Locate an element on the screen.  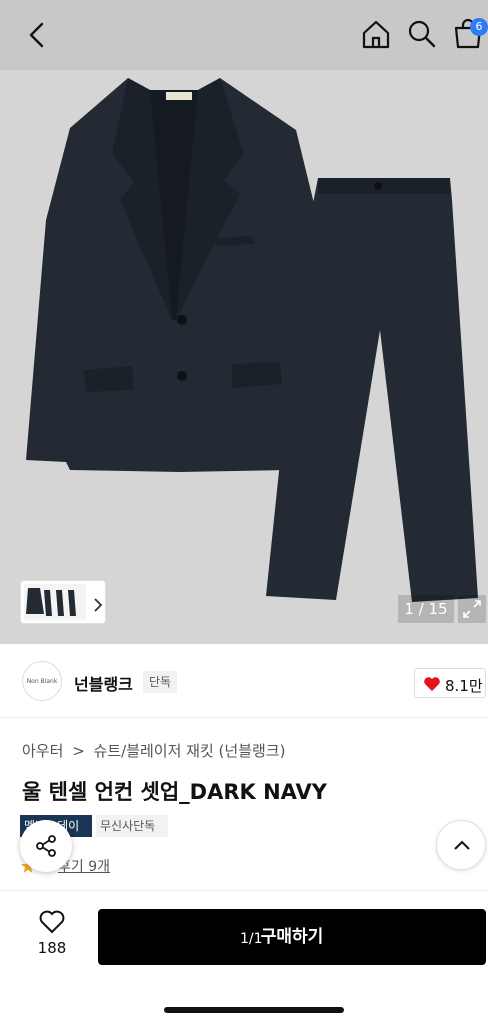
cart-count-badge: 6 is located at coordinates (479, 27).